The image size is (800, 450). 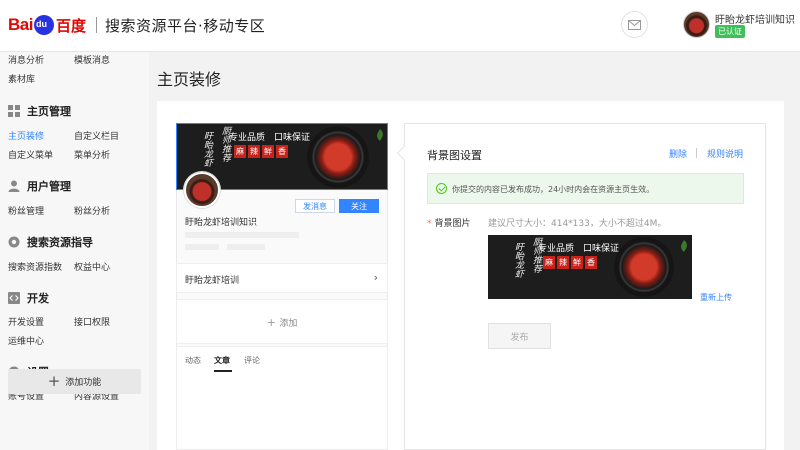 I want to click on follow-button: 关注, so click(x=359, y=206).